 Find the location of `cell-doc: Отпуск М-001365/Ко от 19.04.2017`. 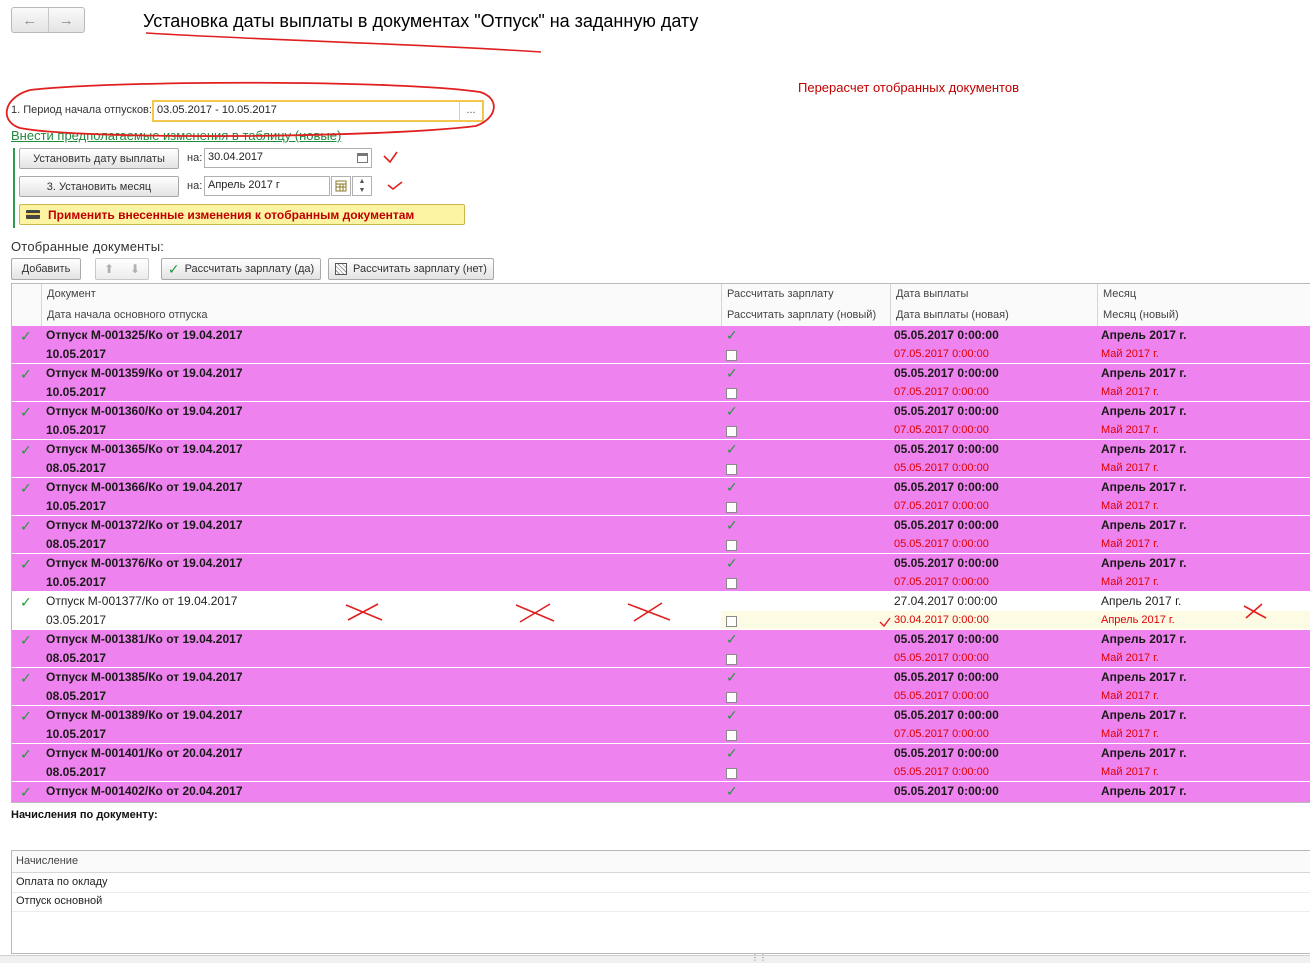

cell-doc: Отпуск М-001365/Ко от 19.04.2017 is located at coordinates (144, 449).